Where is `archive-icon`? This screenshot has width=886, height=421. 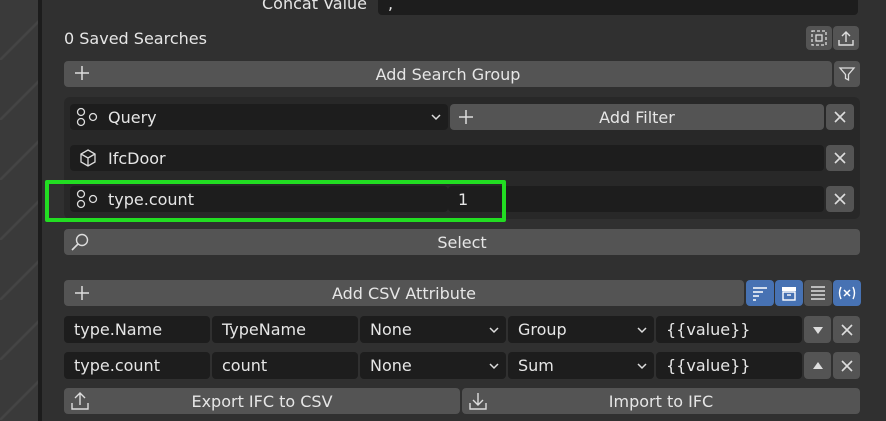
archive-icon is located at coordinates (789, 293).